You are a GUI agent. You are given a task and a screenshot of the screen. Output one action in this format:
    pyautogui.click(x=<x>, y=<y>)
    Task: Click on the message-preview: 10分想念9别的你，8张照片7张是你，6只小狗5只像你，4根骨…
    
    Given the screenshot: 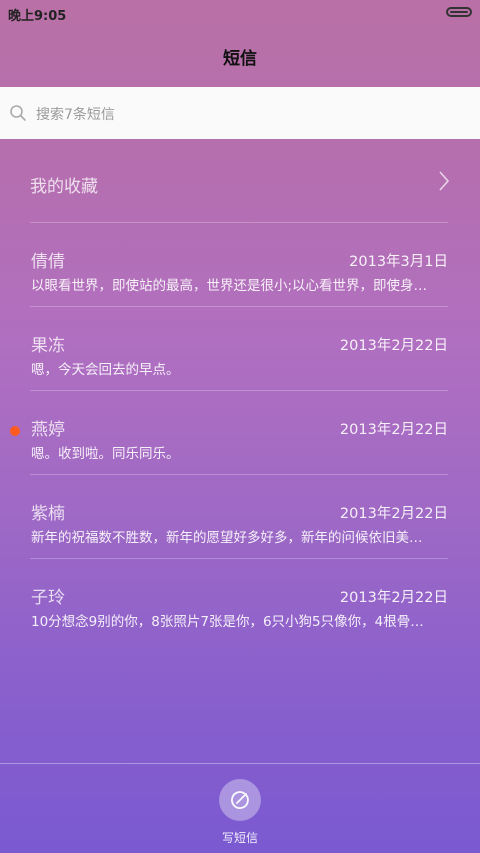 What is the action you would take?
    pyautogui.click(x=227, y=622)
    